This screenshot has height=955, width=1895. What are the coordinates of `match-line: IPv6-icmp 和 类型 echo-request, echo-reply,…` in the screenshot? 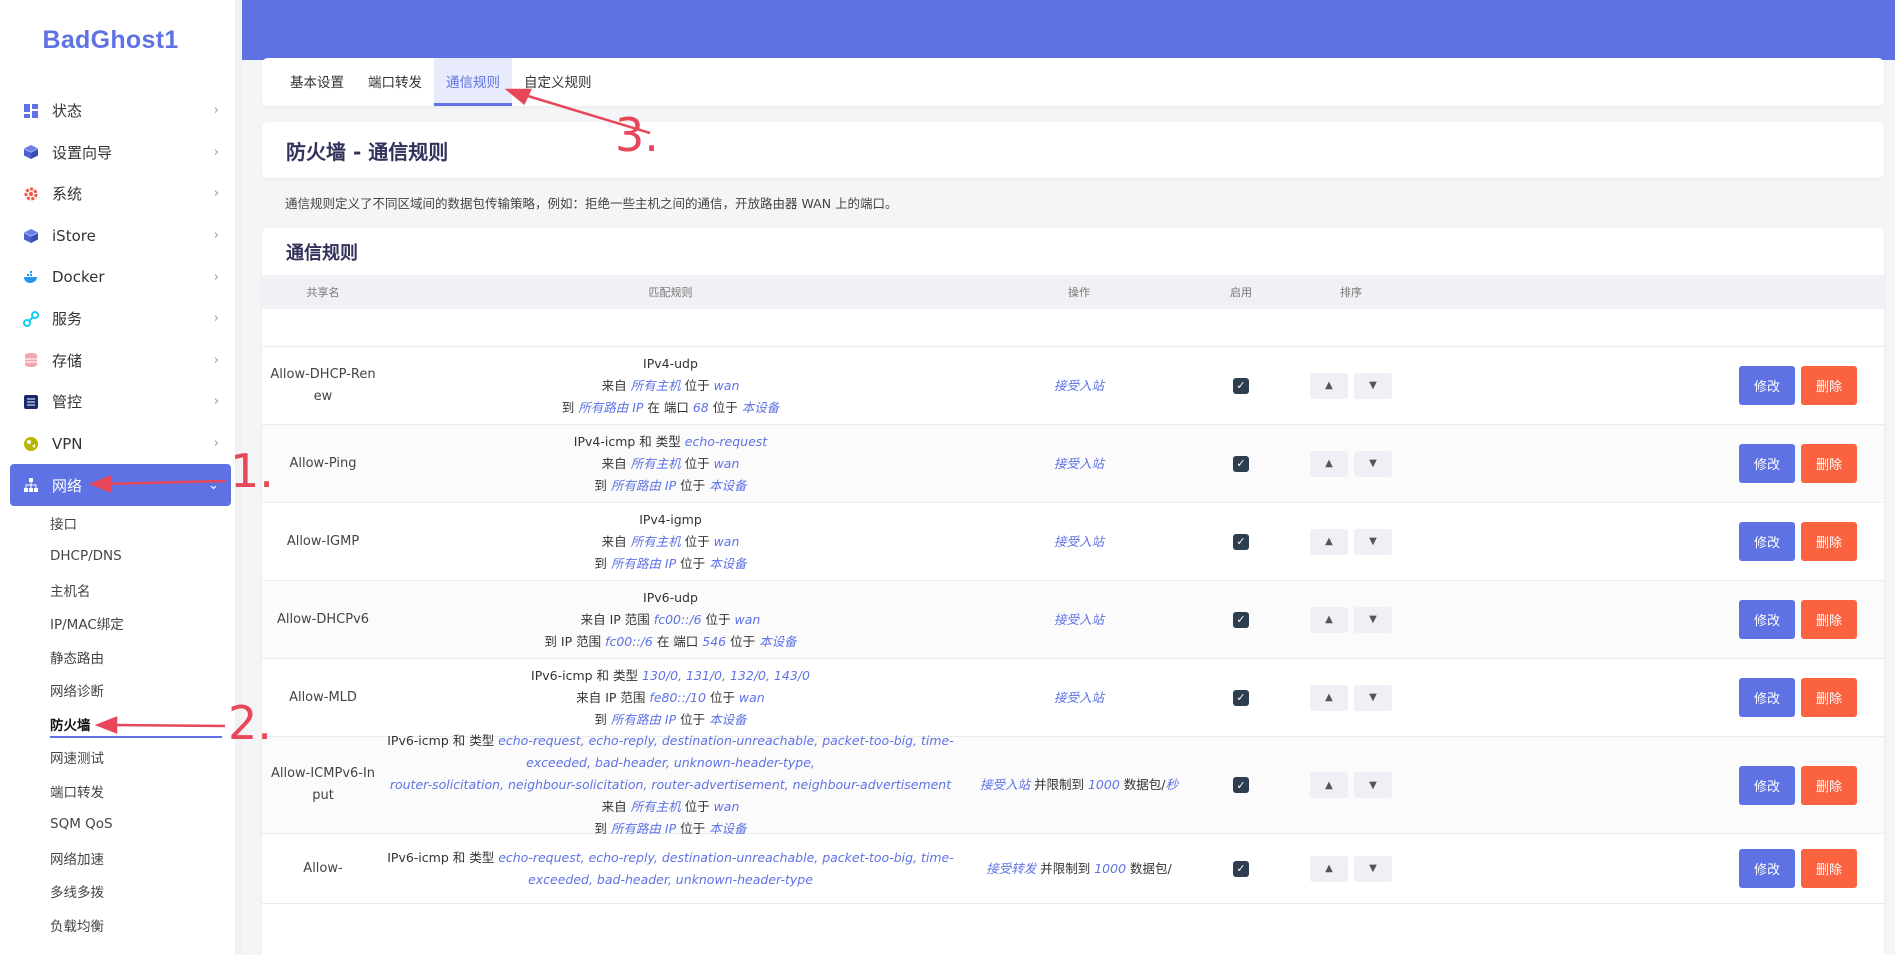 It's located at (670, 869).